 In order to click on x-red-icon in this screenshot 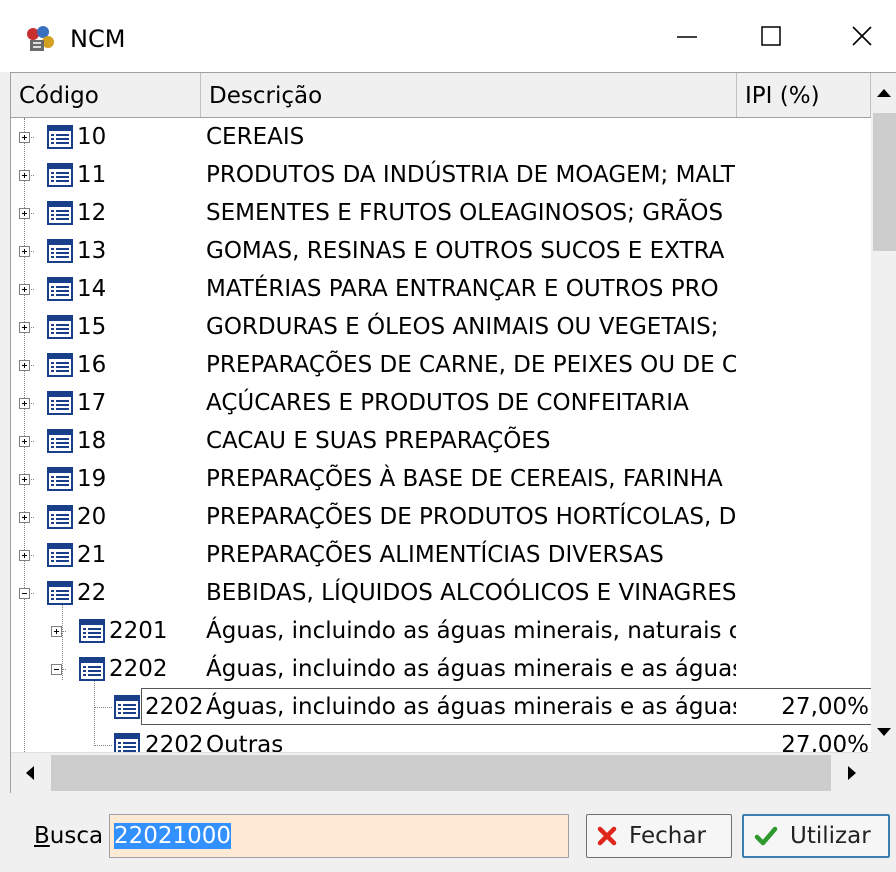, I will do `click(607, 836)`.